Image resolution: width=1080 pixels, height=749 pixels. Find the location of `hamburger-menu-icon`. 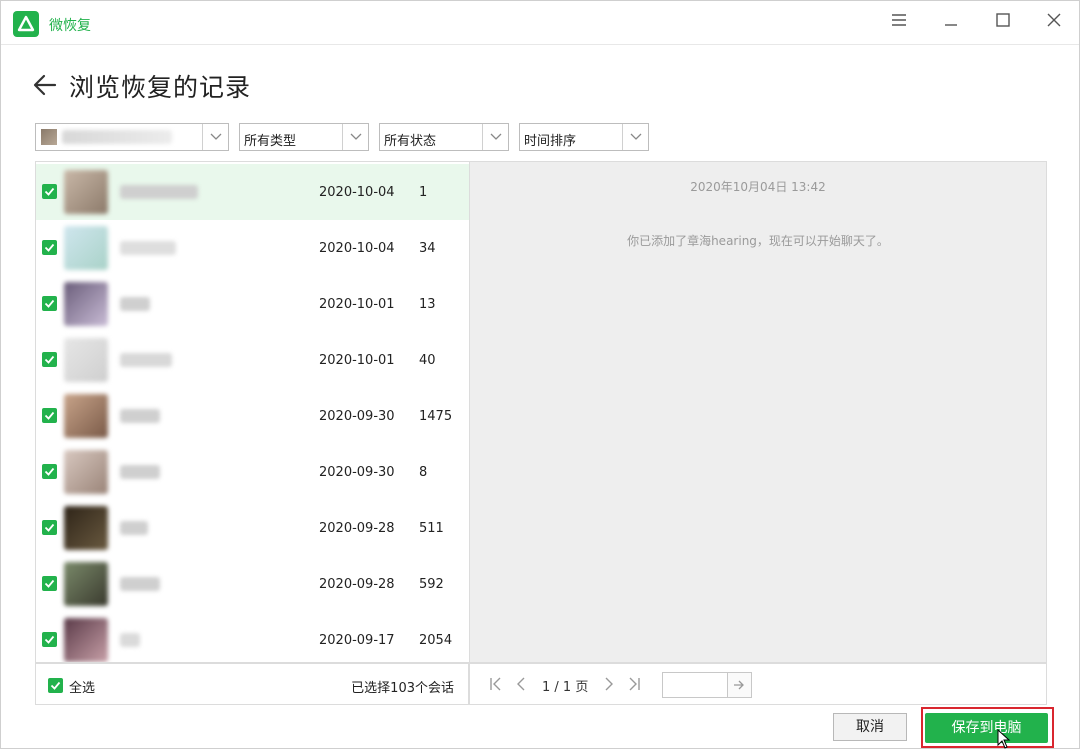

hamburger-menu-icon is located at coordinates (899, 21).